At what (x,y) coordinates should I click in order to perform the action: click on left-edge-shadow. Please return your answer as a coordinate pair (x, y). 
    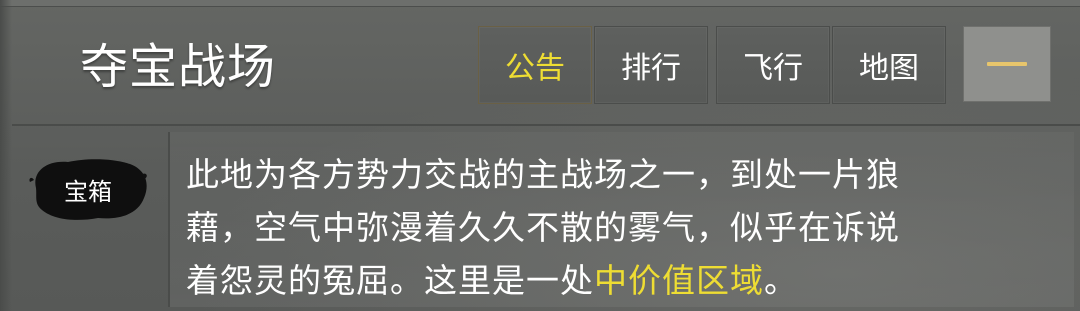
    Looking at the image, I should click on (6, 155).